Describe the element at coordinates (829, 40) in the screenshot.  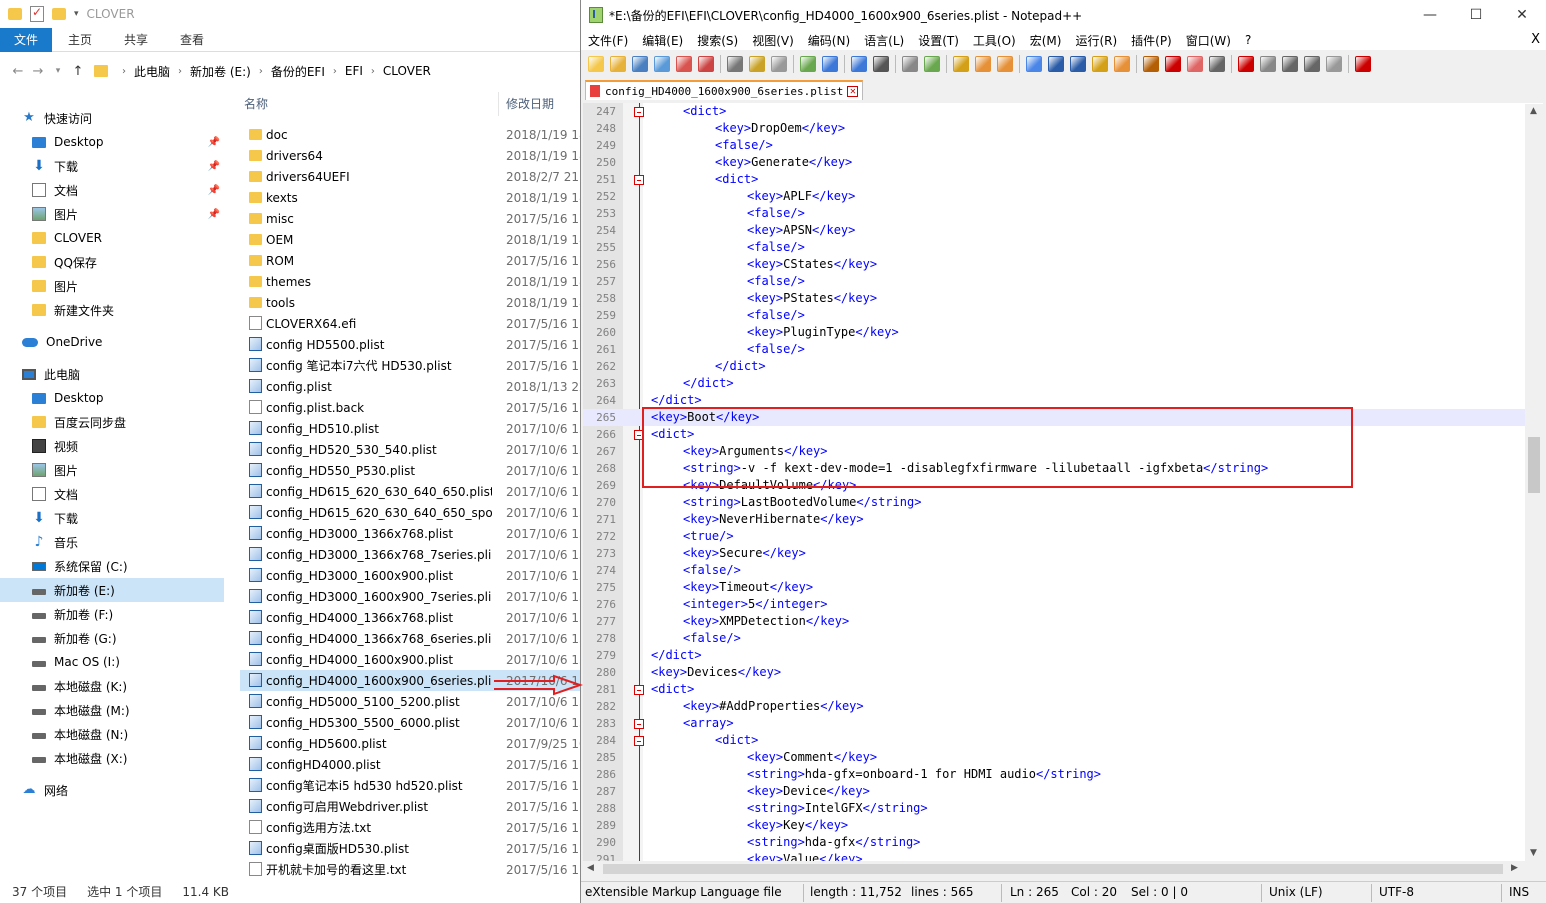
I see `menu-encoding: 编码(N)` at that location.